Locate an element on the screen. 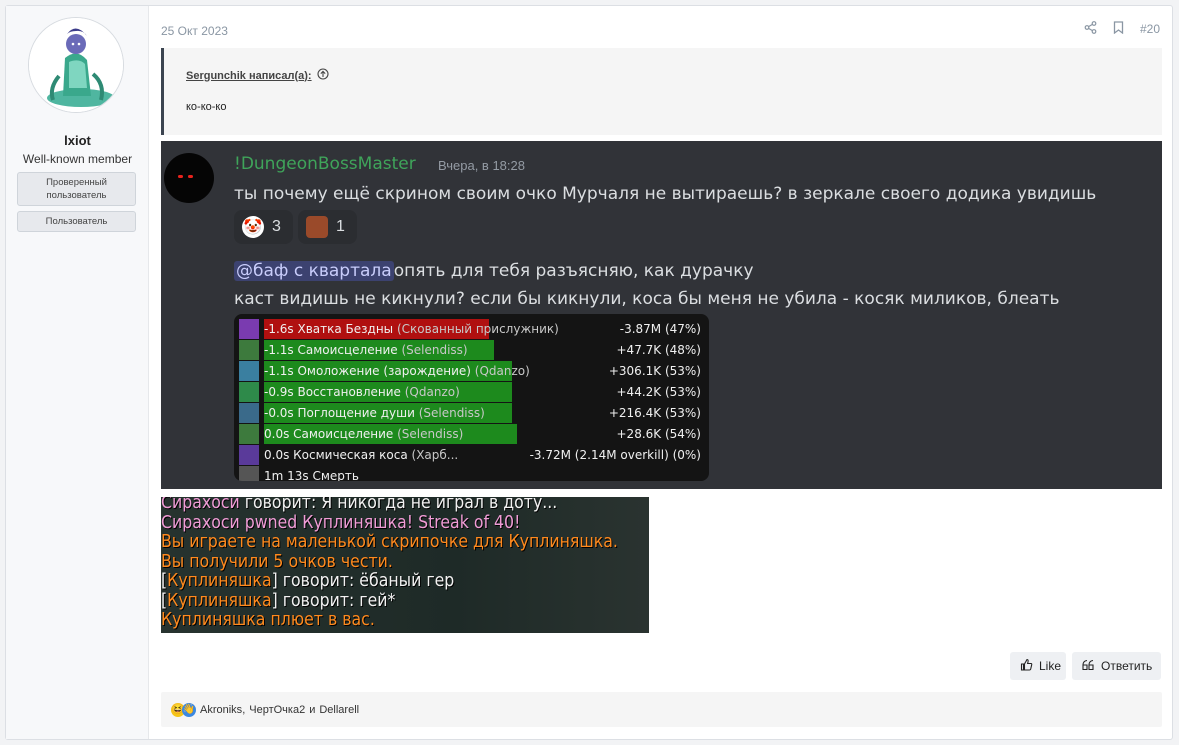 The height and width of the screenshot is (745, 1179). combat-log-spell: 0.0s Самоисцеление is located at coordinates (329, 434).